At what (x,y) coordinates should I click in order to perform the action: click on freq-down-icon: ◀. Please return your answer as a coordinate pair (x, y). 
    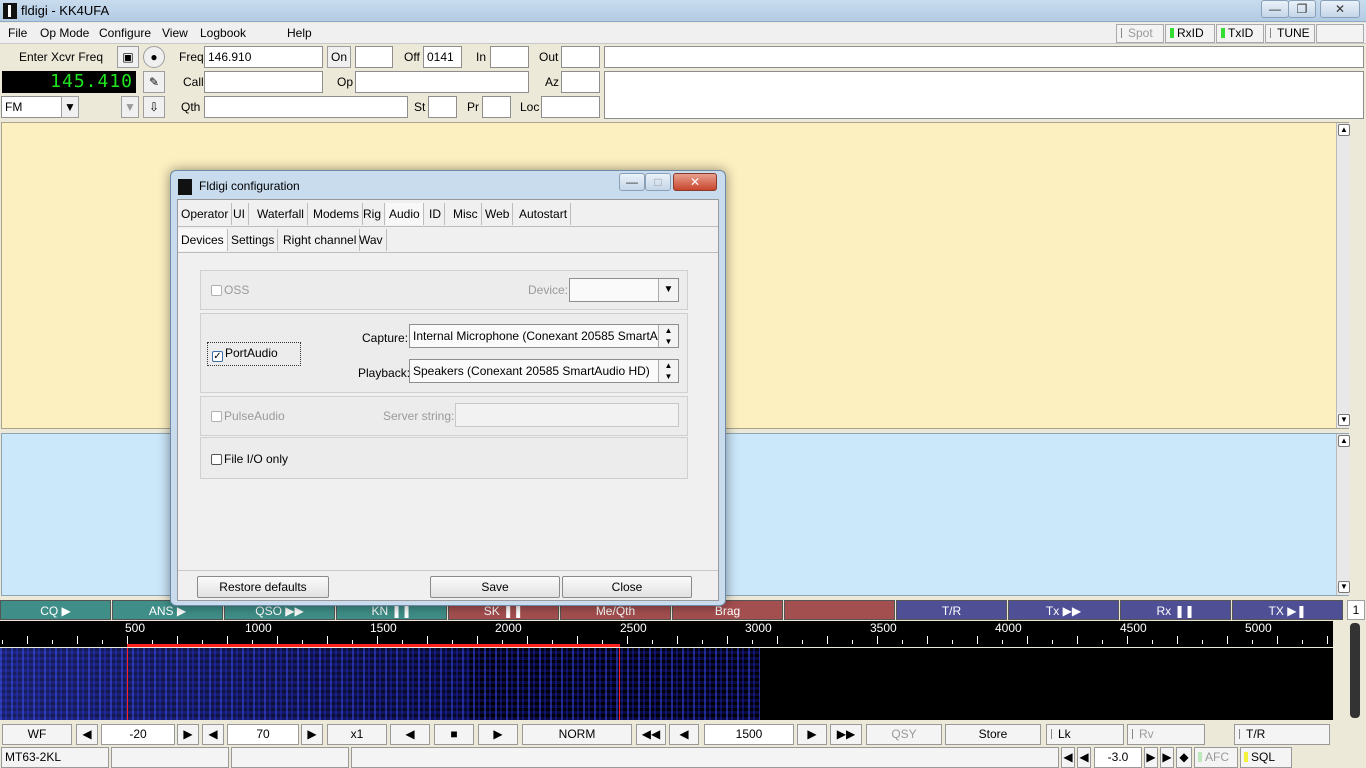
    Looking at the image, I should click on (684, 734).